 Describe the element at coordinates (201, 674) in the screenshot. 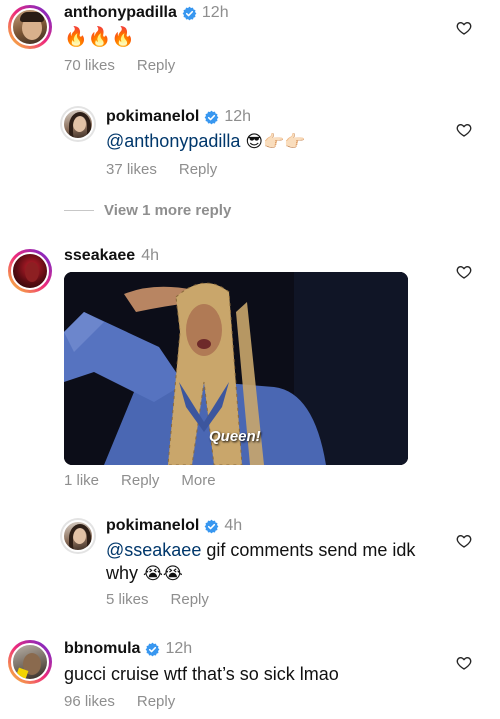

I see `comment-text: gucci cruise wtf that’s so sick lmao` at that location.